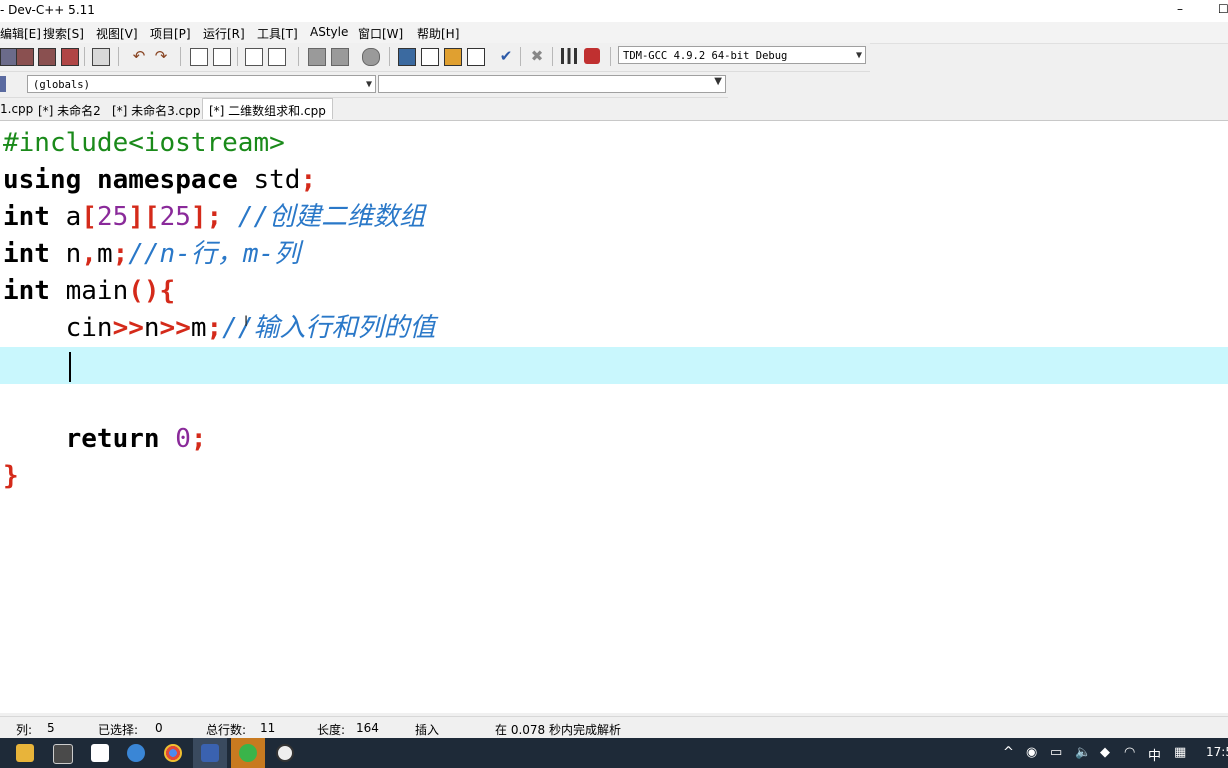 This screenshot has height=768, width=1228. What do you see at coordinates (380, 33) in the screenshot?
I see `menu-window: 窗口[W]` at bounding box center [380, 33].